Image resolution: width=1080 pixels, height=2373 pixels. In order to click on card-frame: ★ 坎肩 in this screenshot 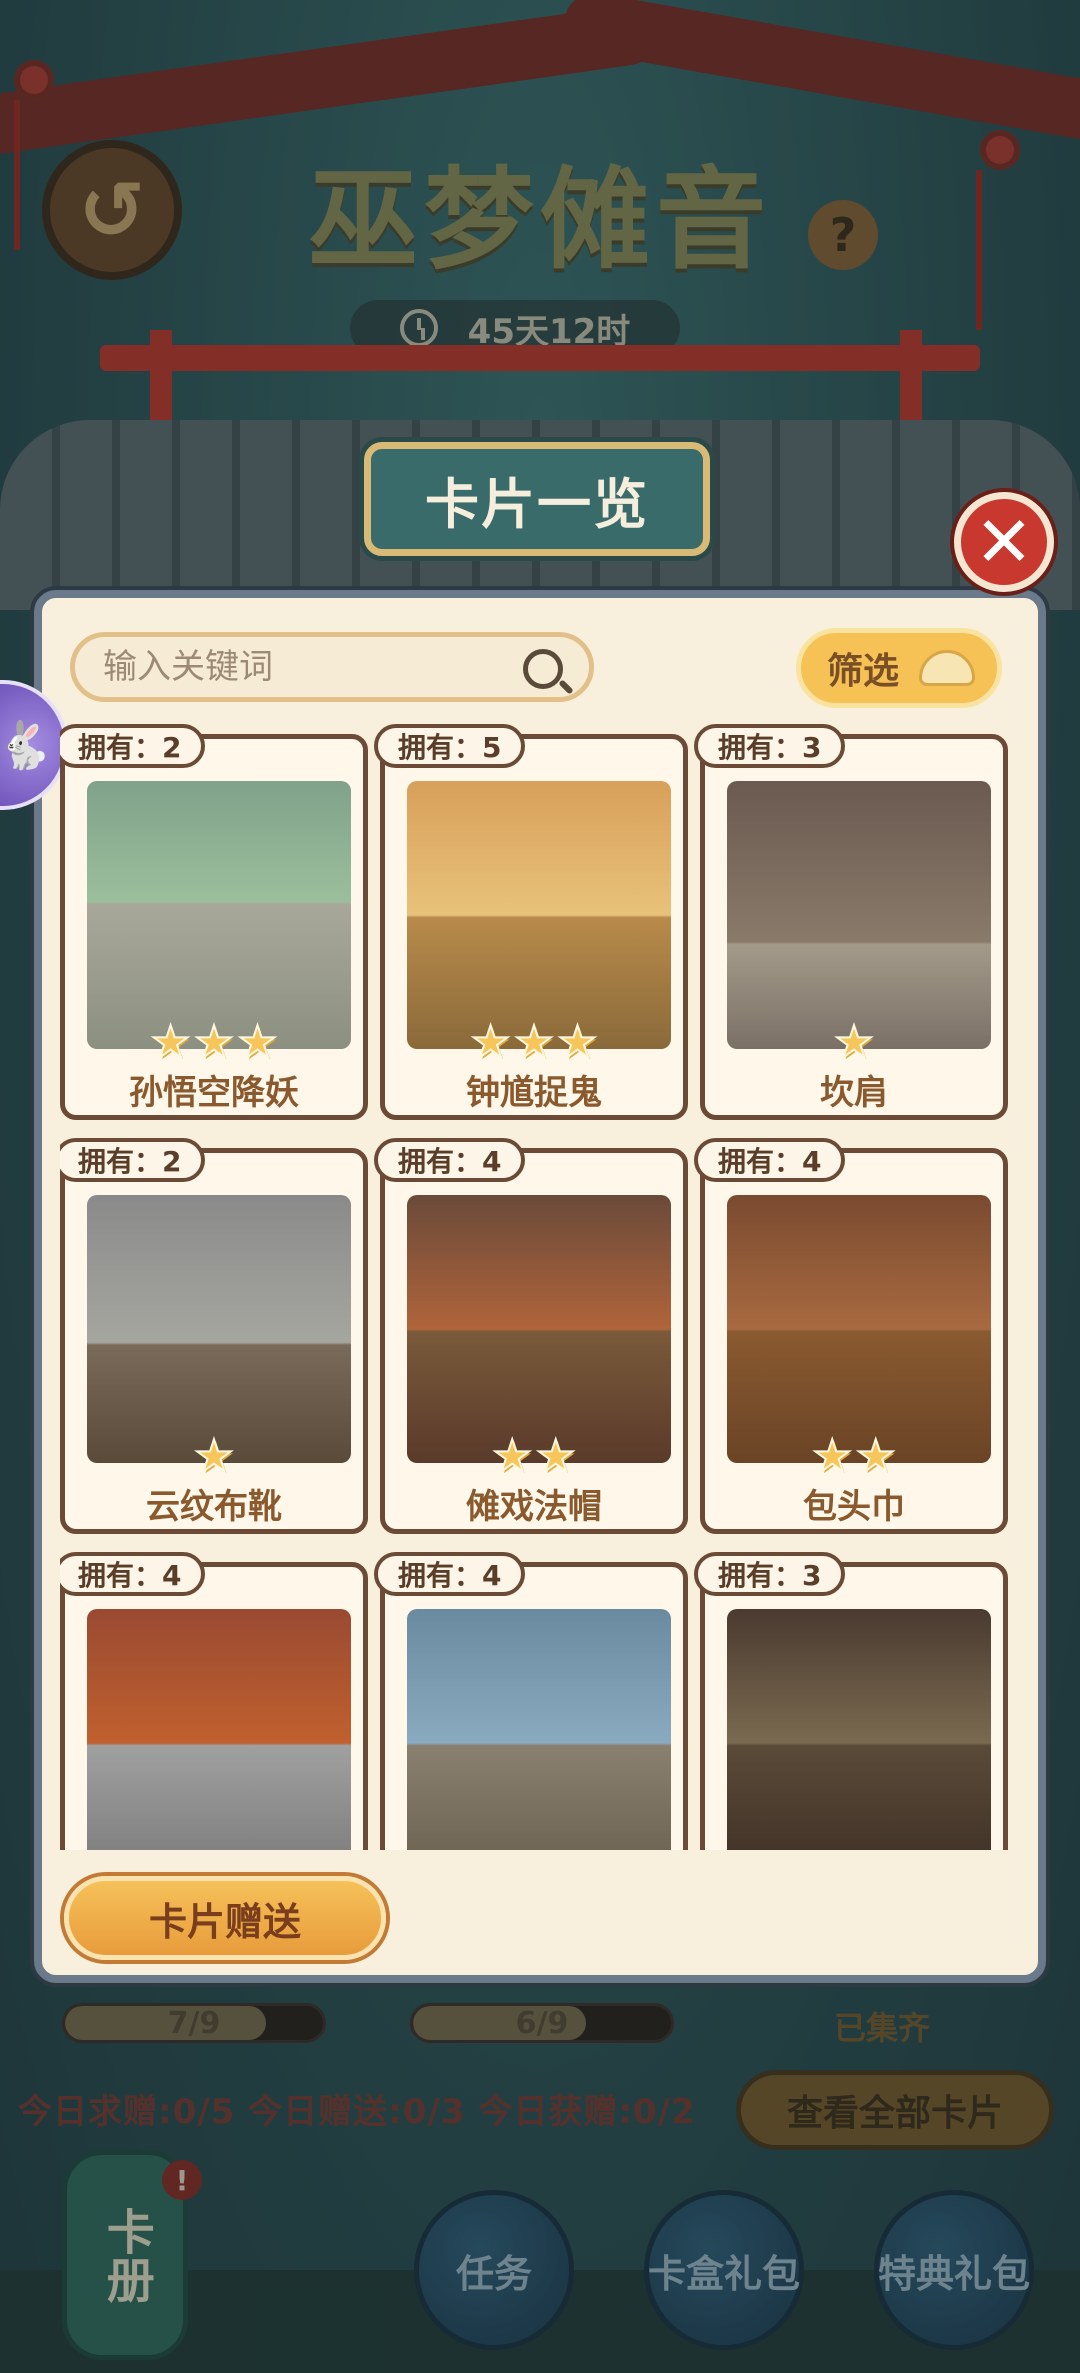, I will do `click(854, 927)`.